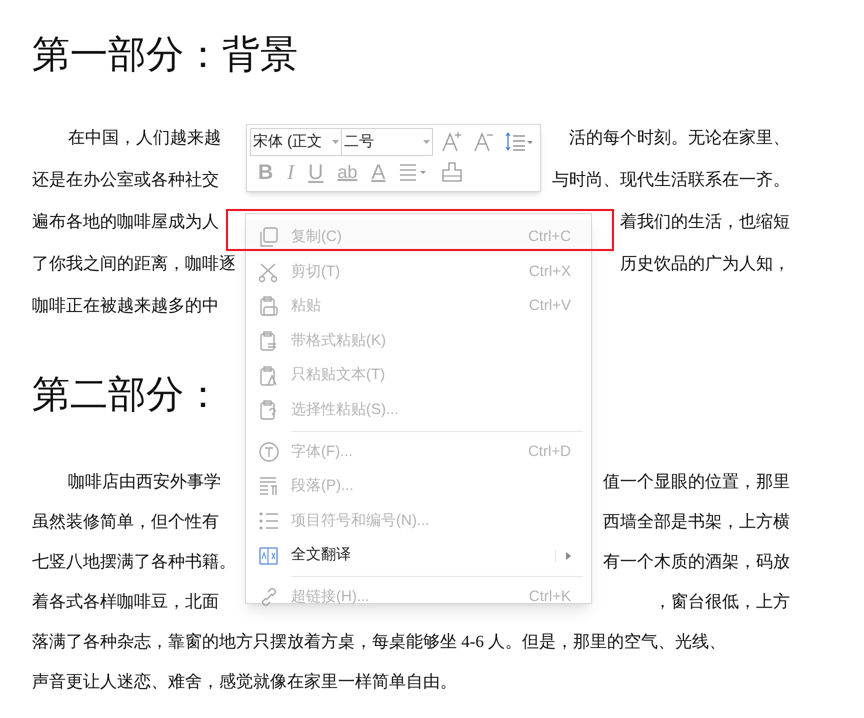 Image resolution: width=864 pixels, height=718 pixels. What do you see at coordinates (269, 486) in the screenshot?
I see `paragraph-icon` at bounding box center [269, 486].